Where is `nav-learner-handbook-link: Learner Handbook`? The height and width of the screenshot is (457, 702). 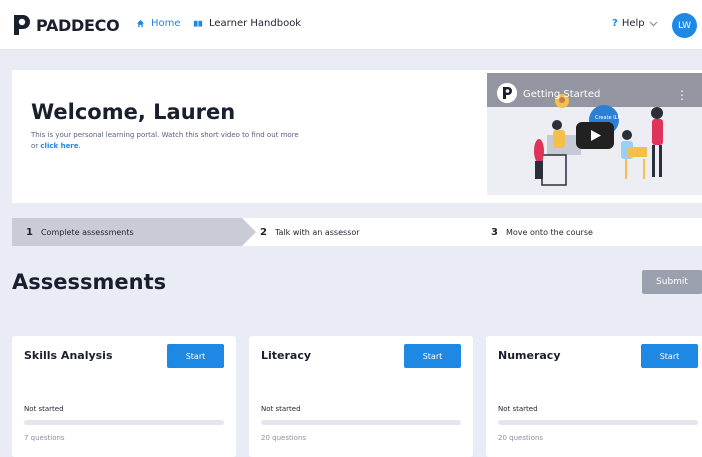
nav-learner-handbook-link: Learner Handbook is located at coordinates (247, 23).